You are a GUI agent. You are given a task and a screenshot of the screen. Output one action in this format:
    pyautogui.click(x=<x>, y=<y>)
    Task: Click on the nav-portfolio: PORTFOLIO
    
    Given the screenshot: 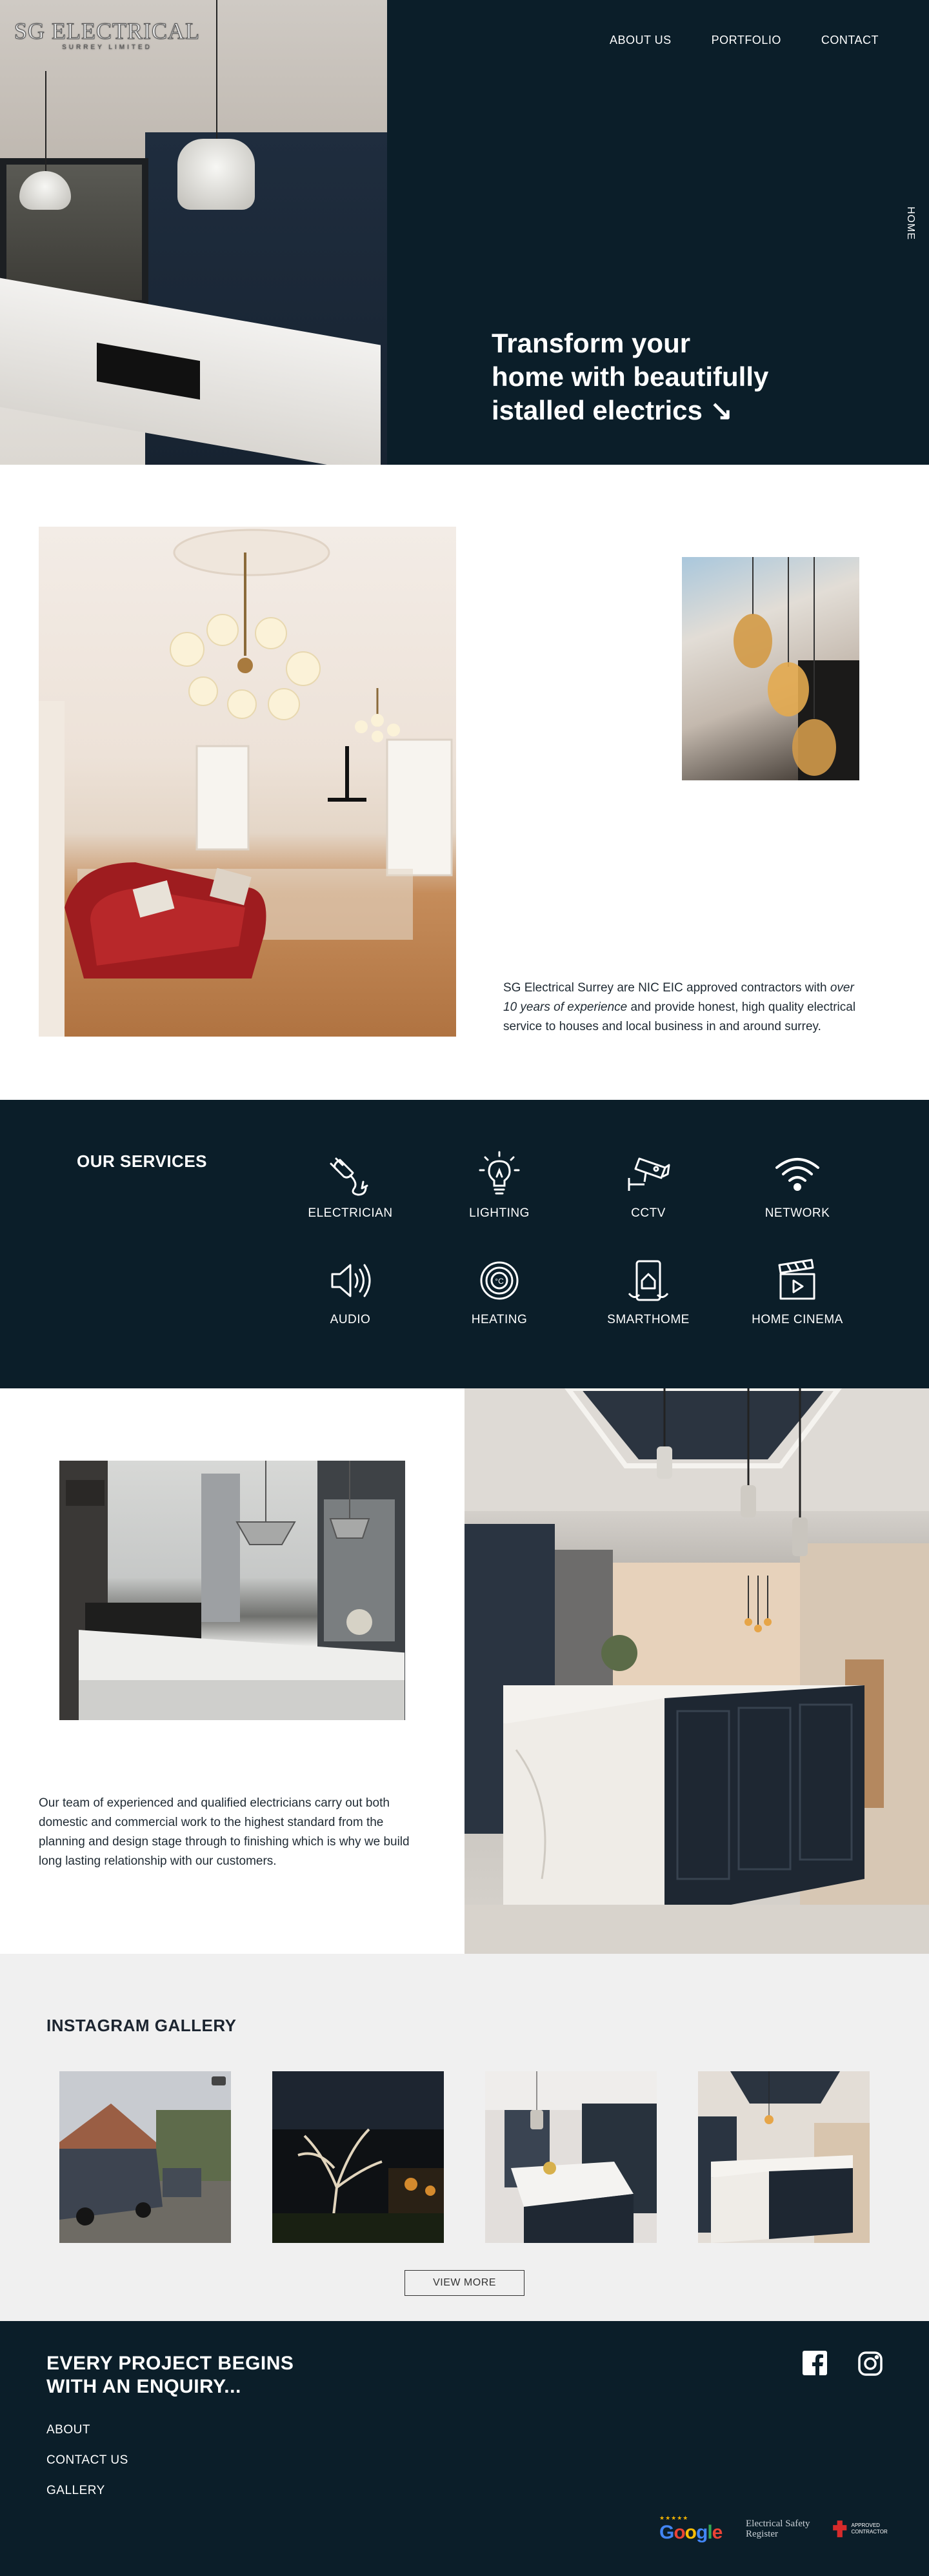 What is the action you would take?
    pyautogui.click(x=746, y=40)
    